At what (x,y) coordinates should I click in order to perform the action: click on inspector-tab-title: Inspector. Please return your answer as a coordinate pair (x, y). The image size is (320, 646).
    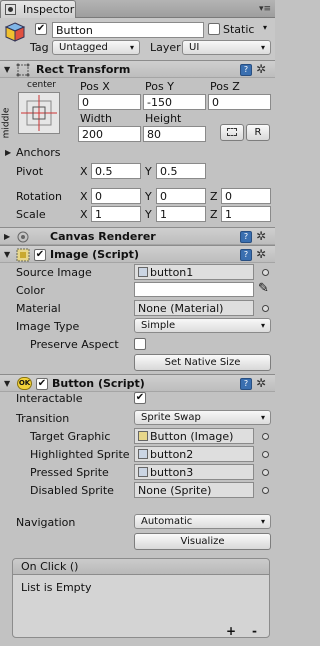
    Looking at the image, I should click on (49, 9).